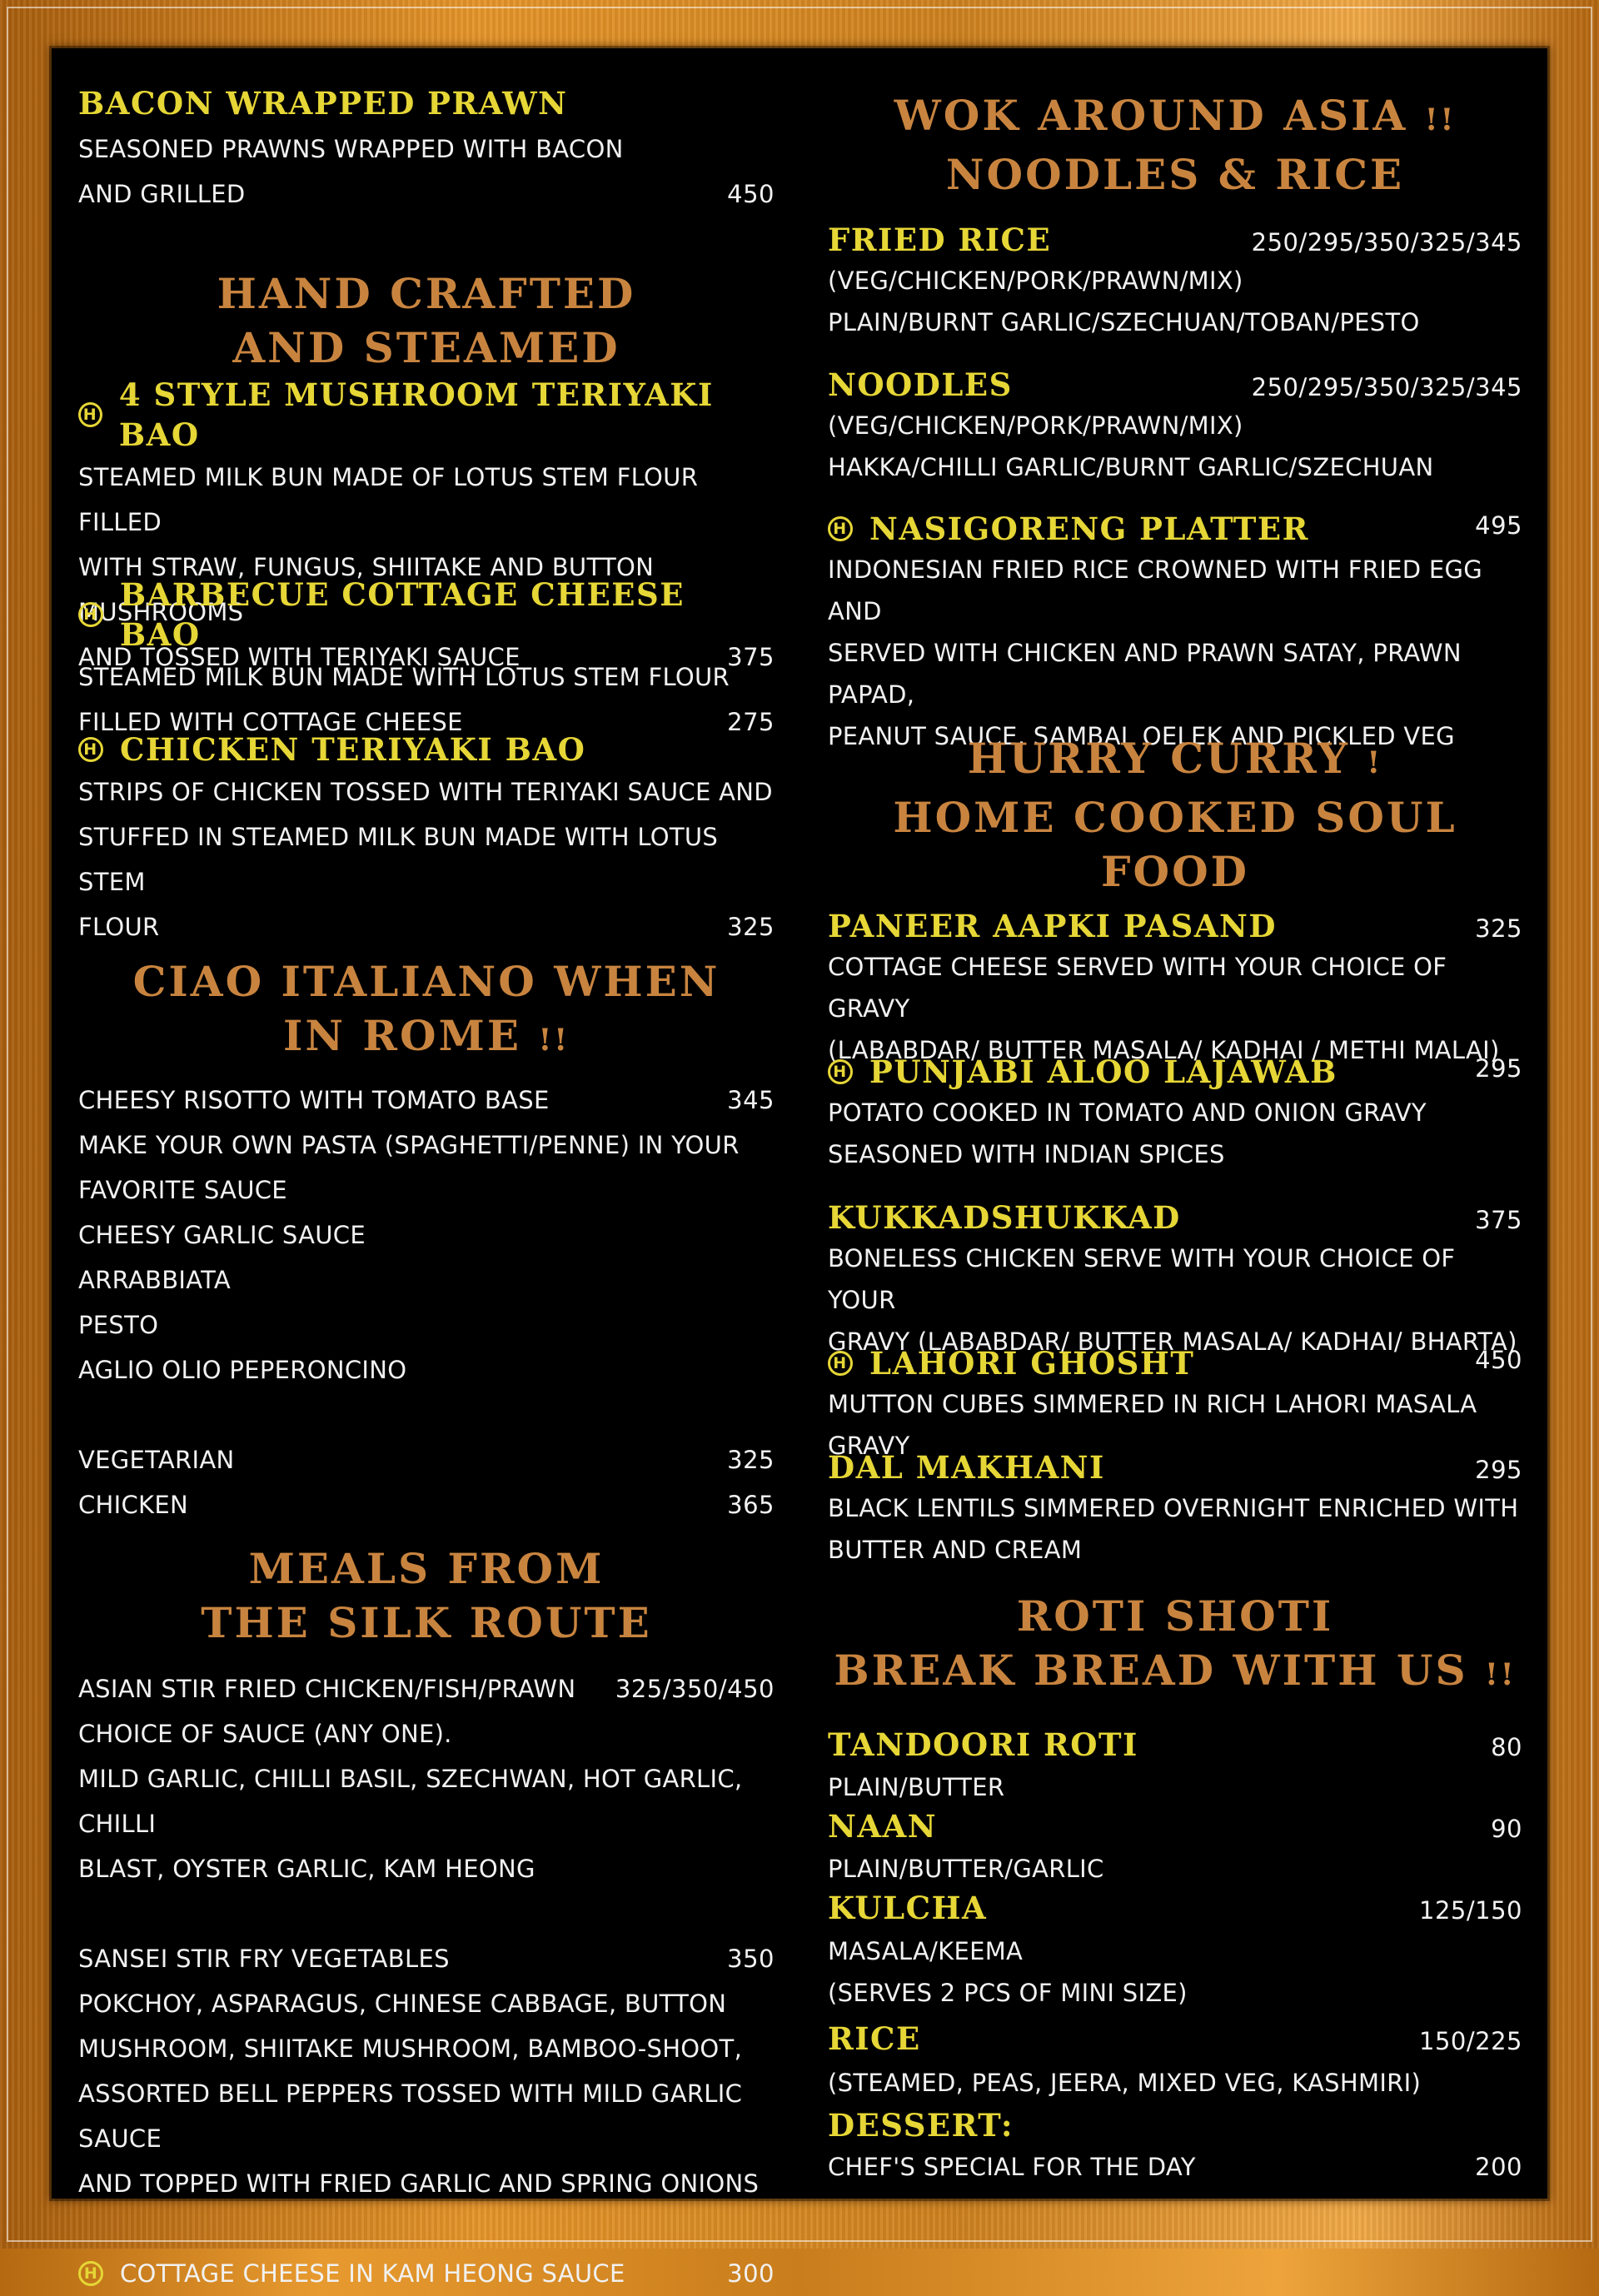 Image resolution: width=1599 pixels, height=2296 pixels. Describe the element at coordinates (1031, 1363) in the screenshot. I see `item-name: LAHORI GHOSHT` at that location.